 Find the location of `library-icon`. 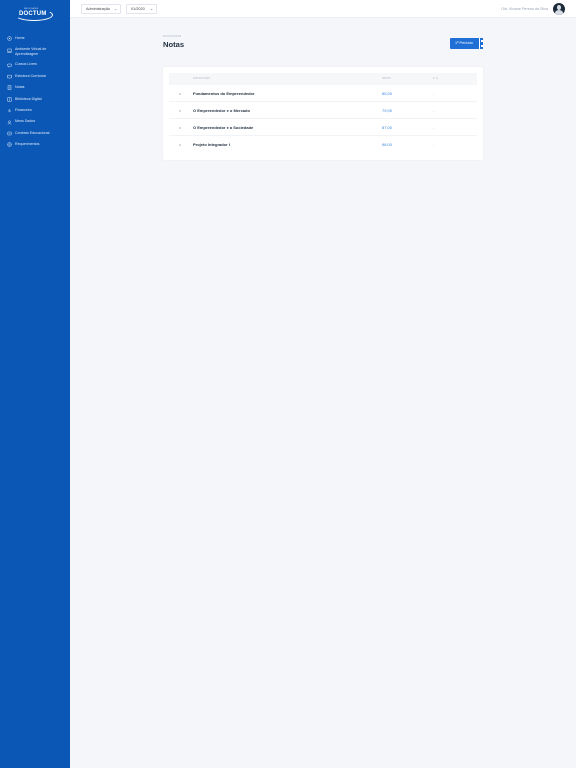

library-icon is located at coordinates (9, 99).